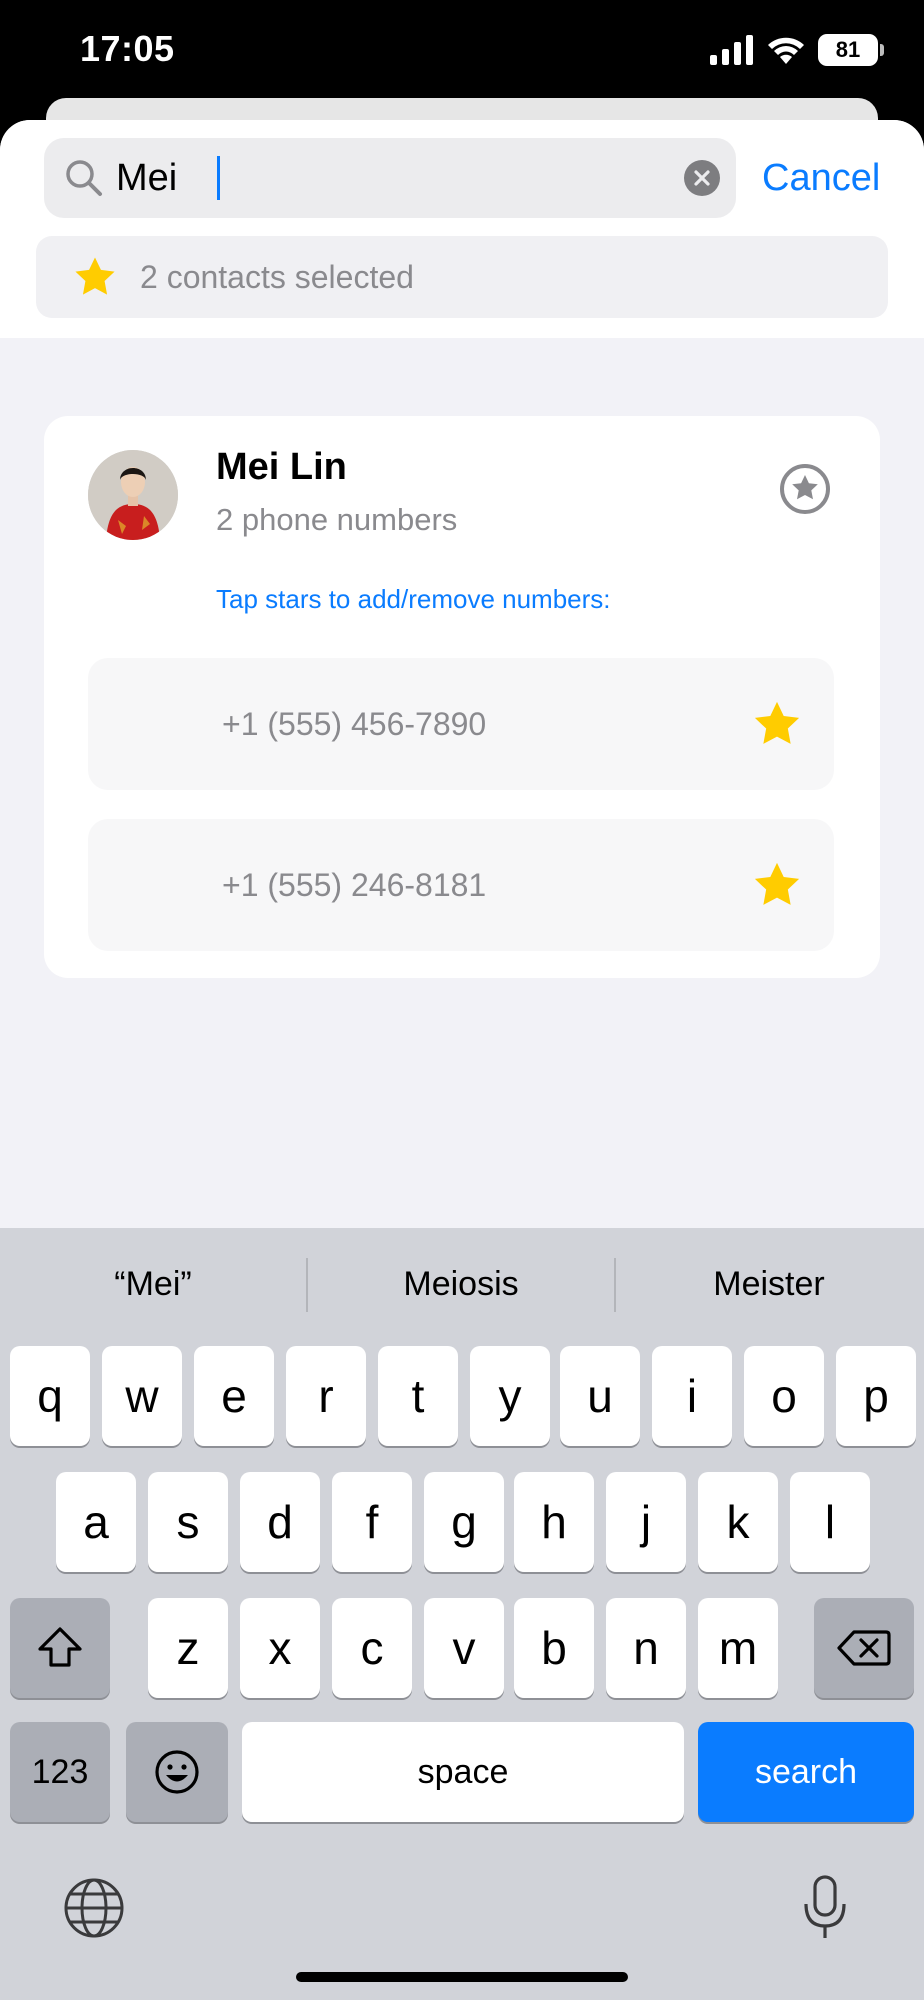 The image size is (924, 2000). I want to click on key-y: y, so click(510, 1396).